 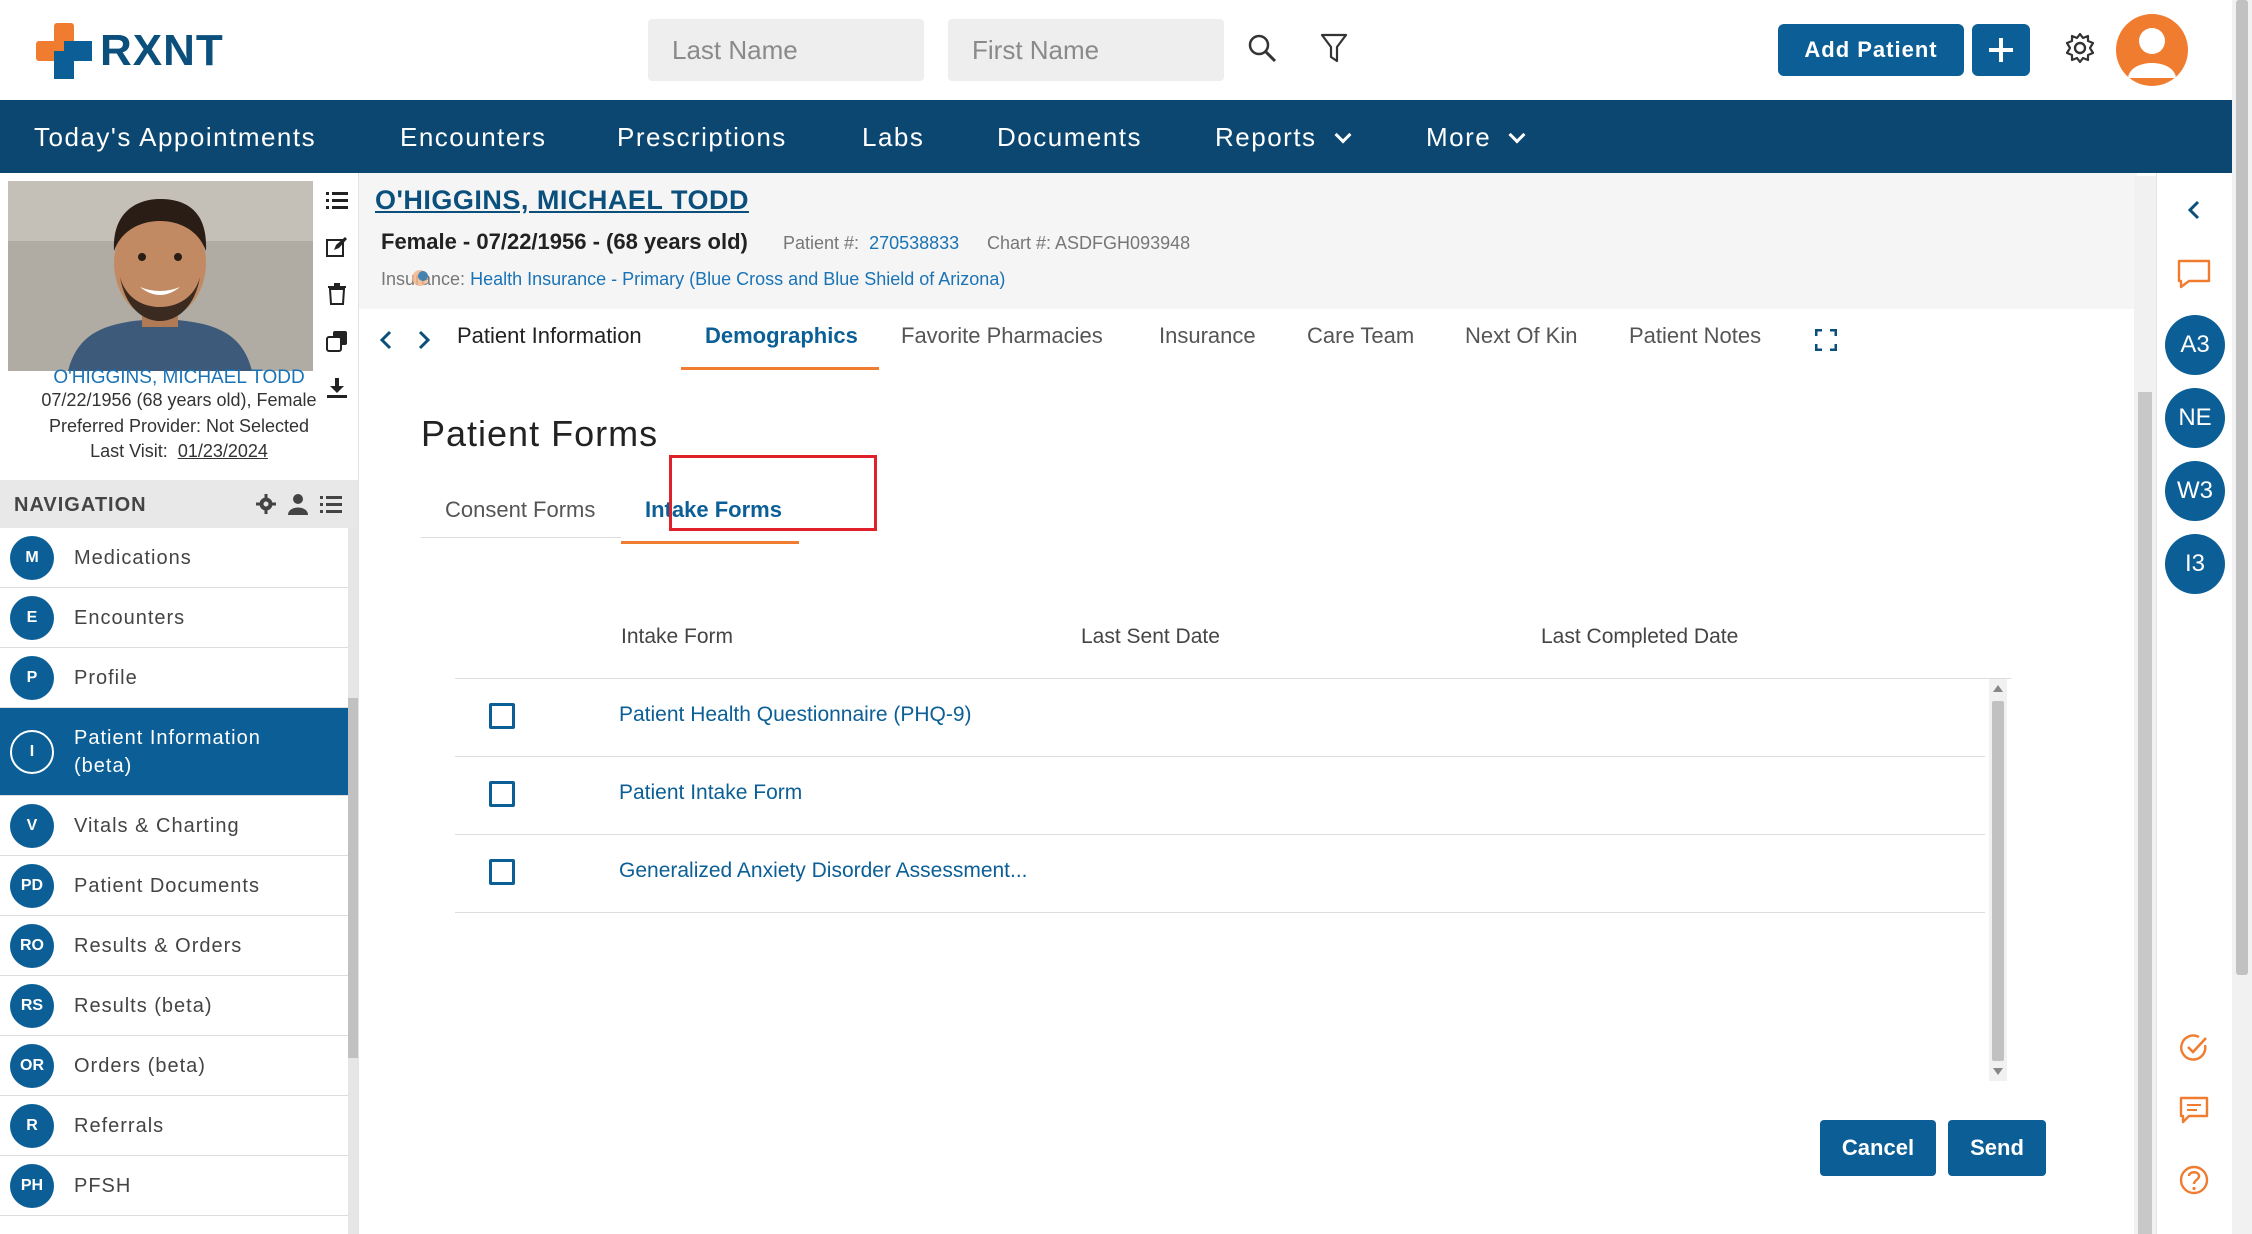 I want to click on tab-patient-information: Patient Information, so click(x=549, y=336).